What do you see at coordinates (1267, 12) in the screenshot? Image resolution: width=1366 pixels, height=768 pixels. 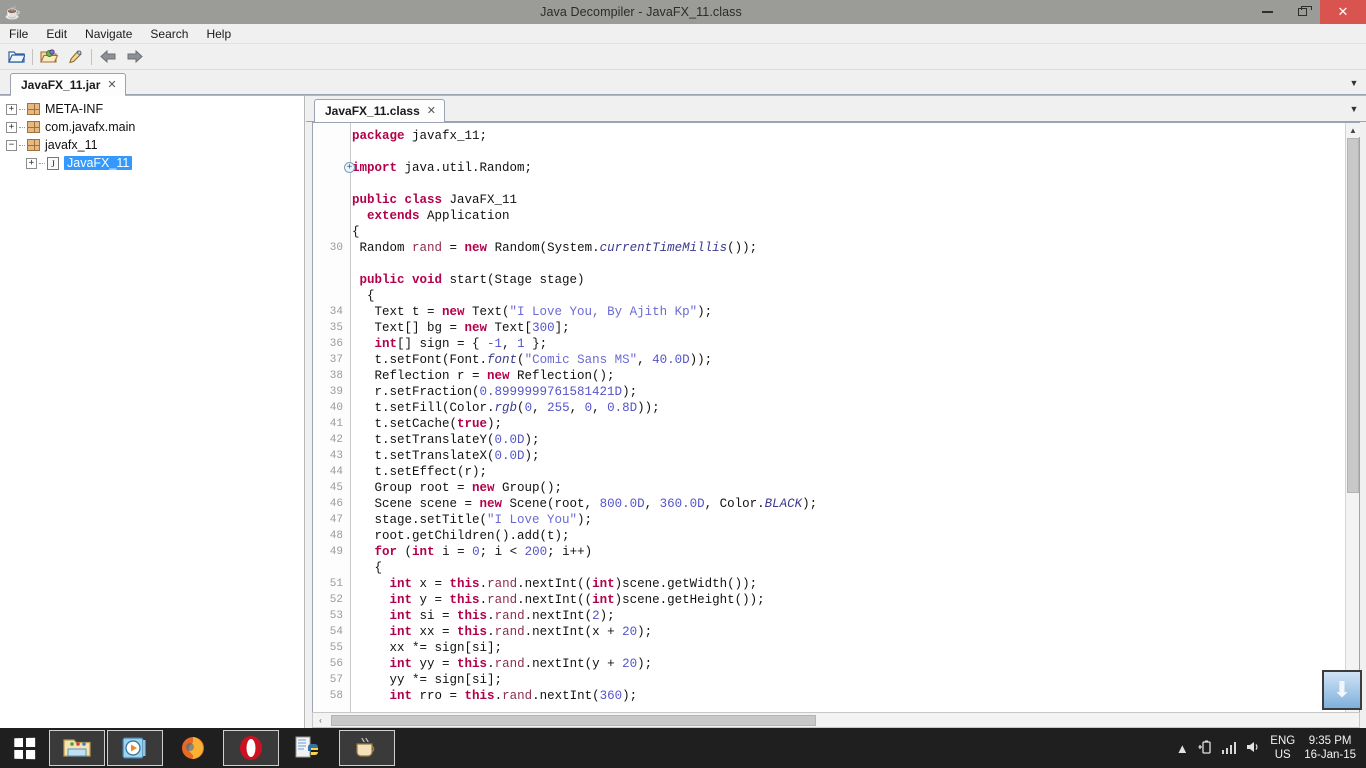 I see `minimize-button` at bounding box center [1267, 12].